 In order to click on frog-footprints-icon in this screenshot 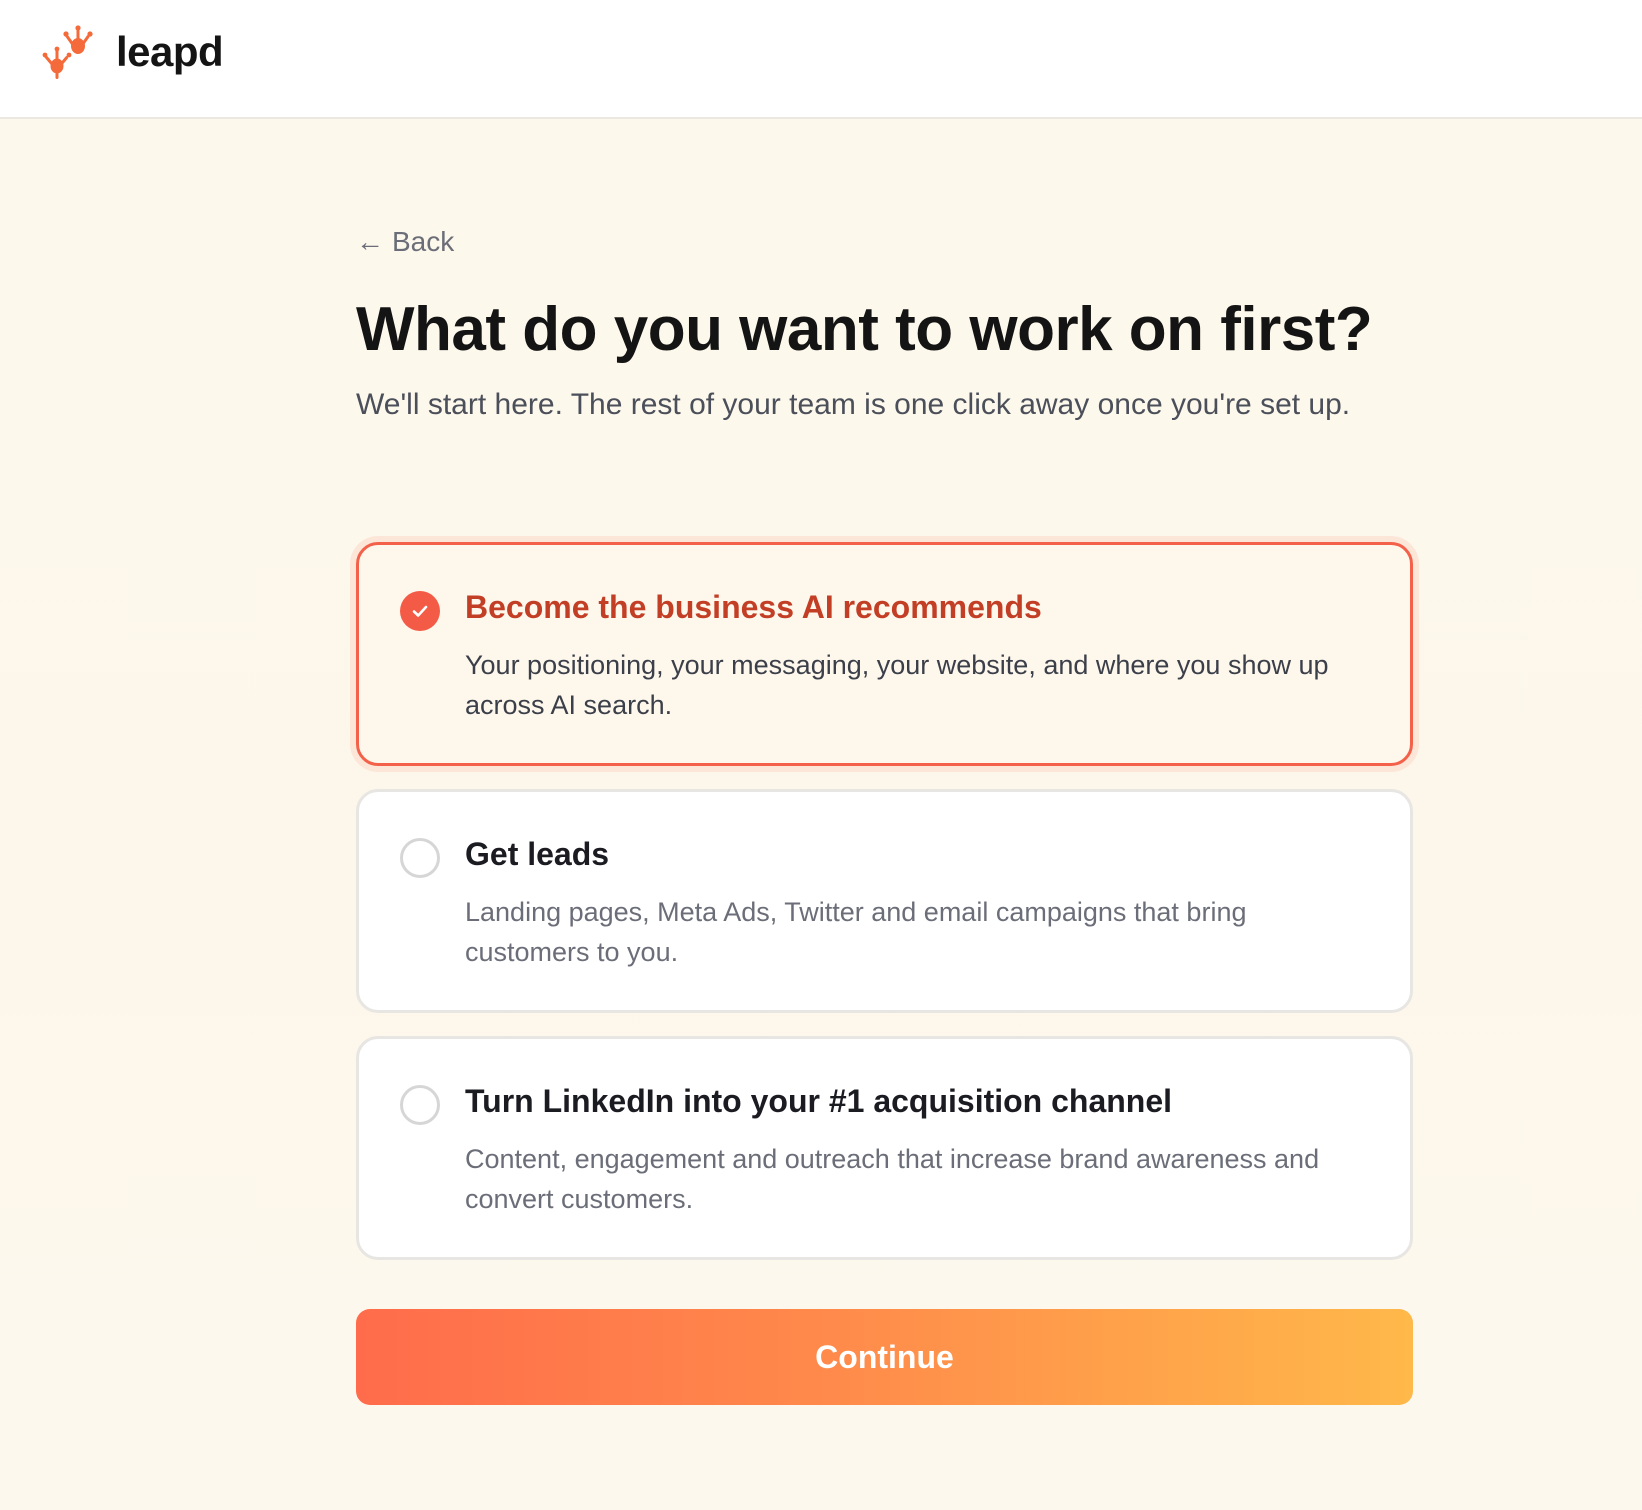, I will do `click(67, 52)`.